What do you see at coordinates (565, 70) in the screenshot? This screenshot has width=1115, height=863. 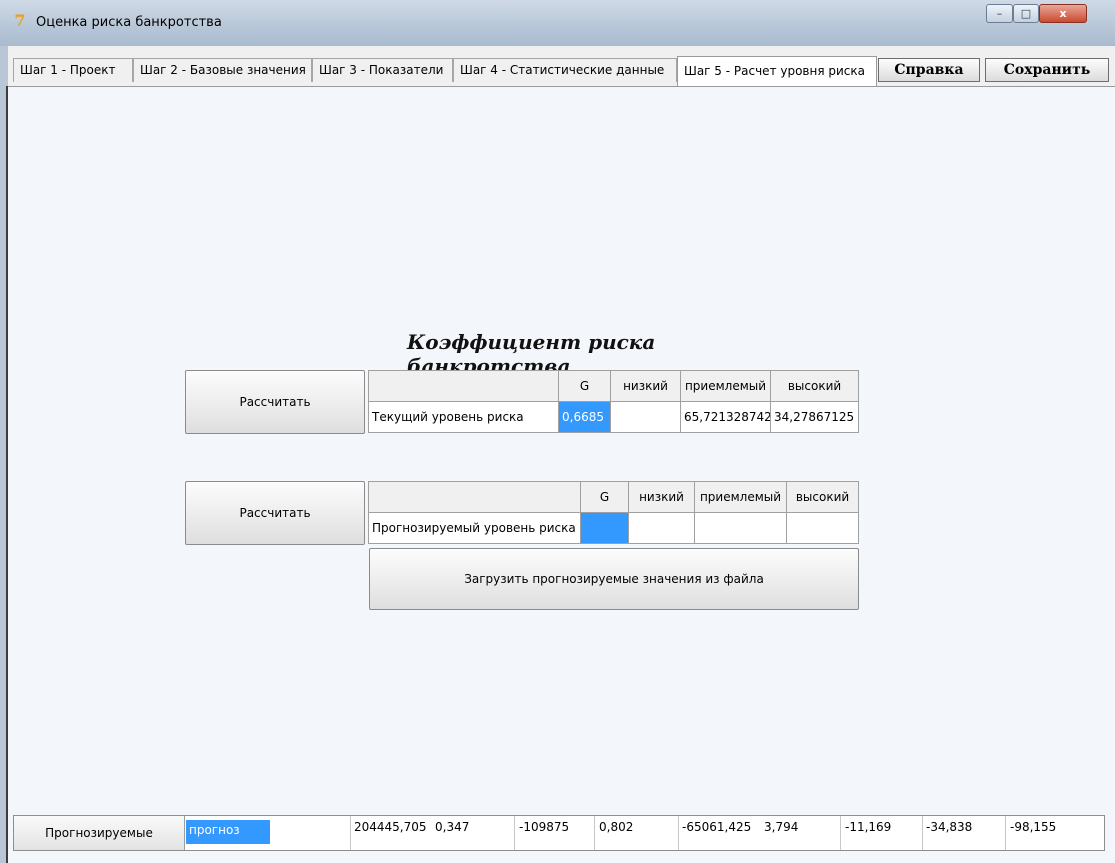 I see `tab-step-4: Шаг 4 - Статистические данные` at bounding box center [565, 70].